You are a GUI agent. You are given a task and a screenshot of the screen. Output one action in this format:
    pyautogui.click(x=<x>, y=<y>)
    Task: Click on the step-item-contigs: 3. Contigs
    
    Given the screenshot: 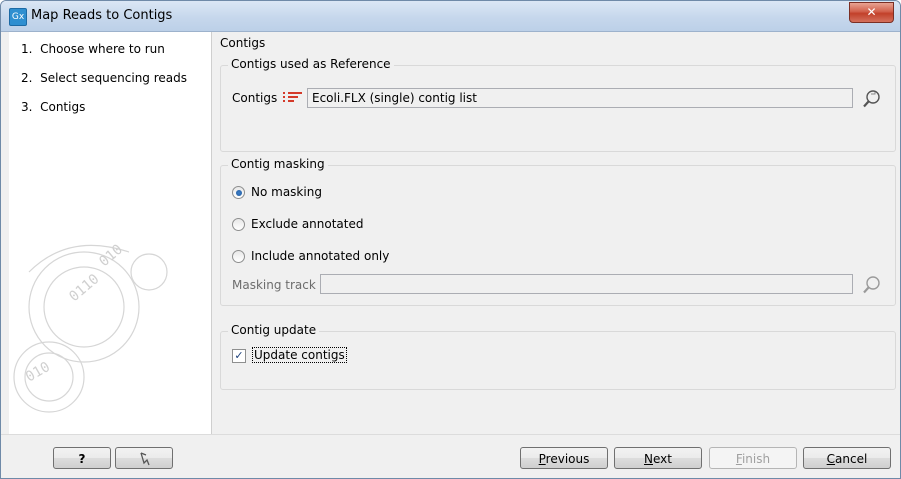 What is the action you would take?
    pyautogui.click(x=53, y=107)
    